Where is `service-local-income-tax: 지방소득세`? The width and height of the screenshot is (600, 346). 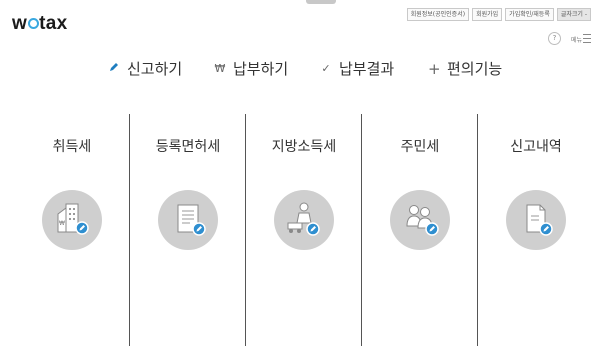 service-local-income-tax: 지방소득세 is located at coordinates (304, 230).